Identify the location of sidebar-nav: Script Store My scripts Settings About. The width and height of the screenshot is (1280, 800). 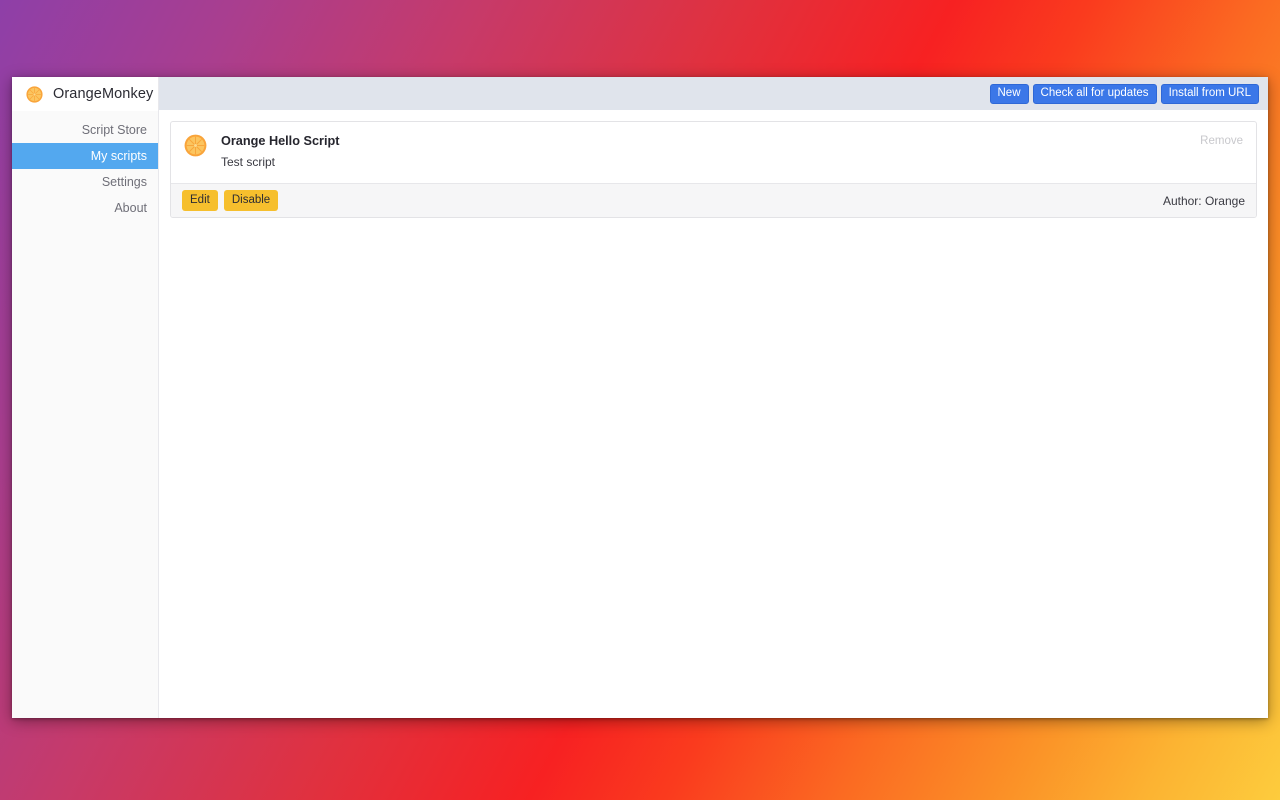
(85, 166).